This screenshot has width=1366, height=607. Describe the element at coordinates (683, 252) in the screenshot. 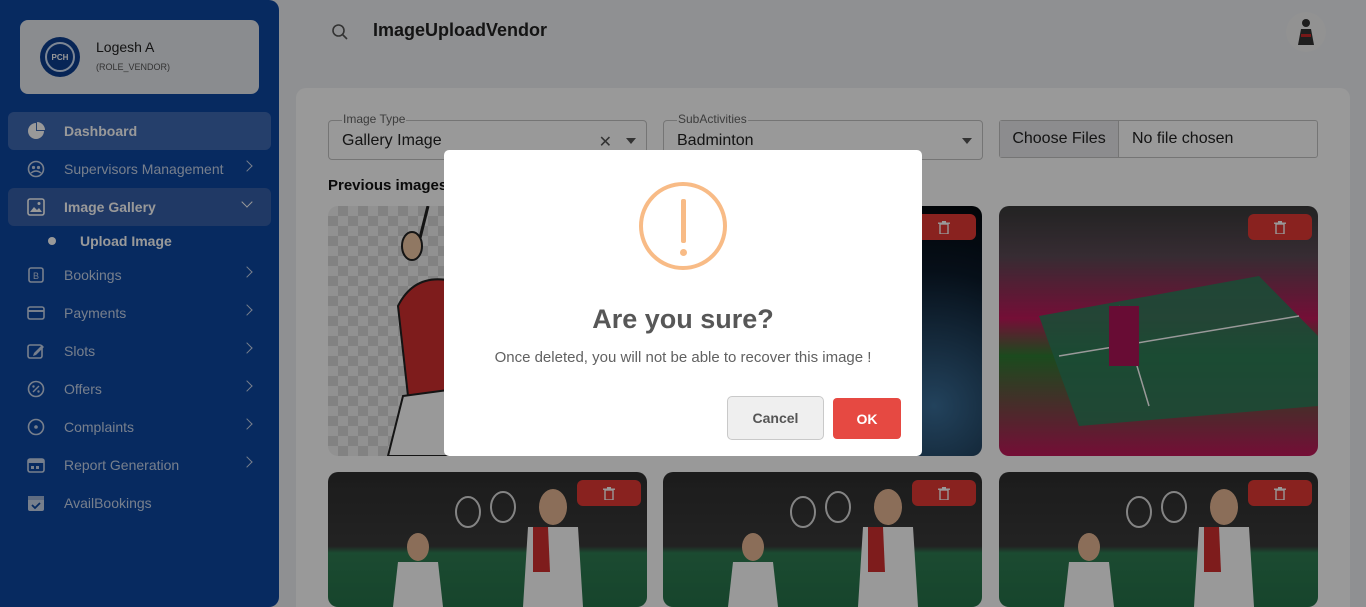

I see `warning-dot` at that location.